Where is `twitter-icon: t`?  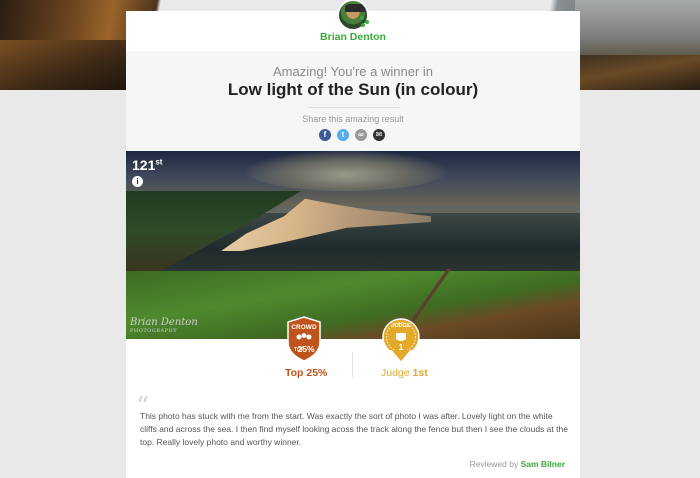
twitter-icon: t is located at coordinates (343, 135).